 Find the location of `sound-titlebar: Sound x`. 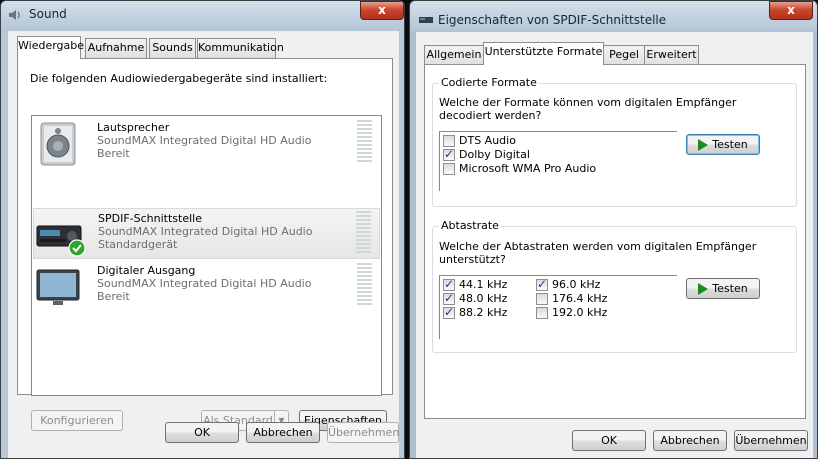

sound-titlebar: Sound x is located at coordinates (202, 16).